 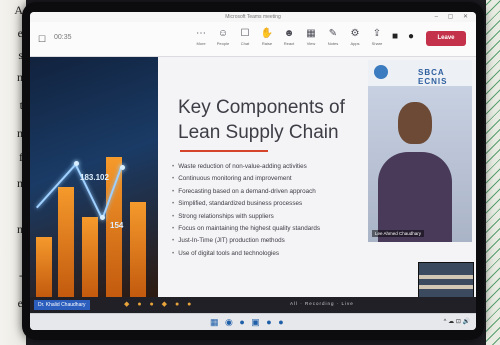 What do you see at coordinates (289, 43) in the screenshot?
I see `toolbar-label: React` at bounding box center [289, 43].